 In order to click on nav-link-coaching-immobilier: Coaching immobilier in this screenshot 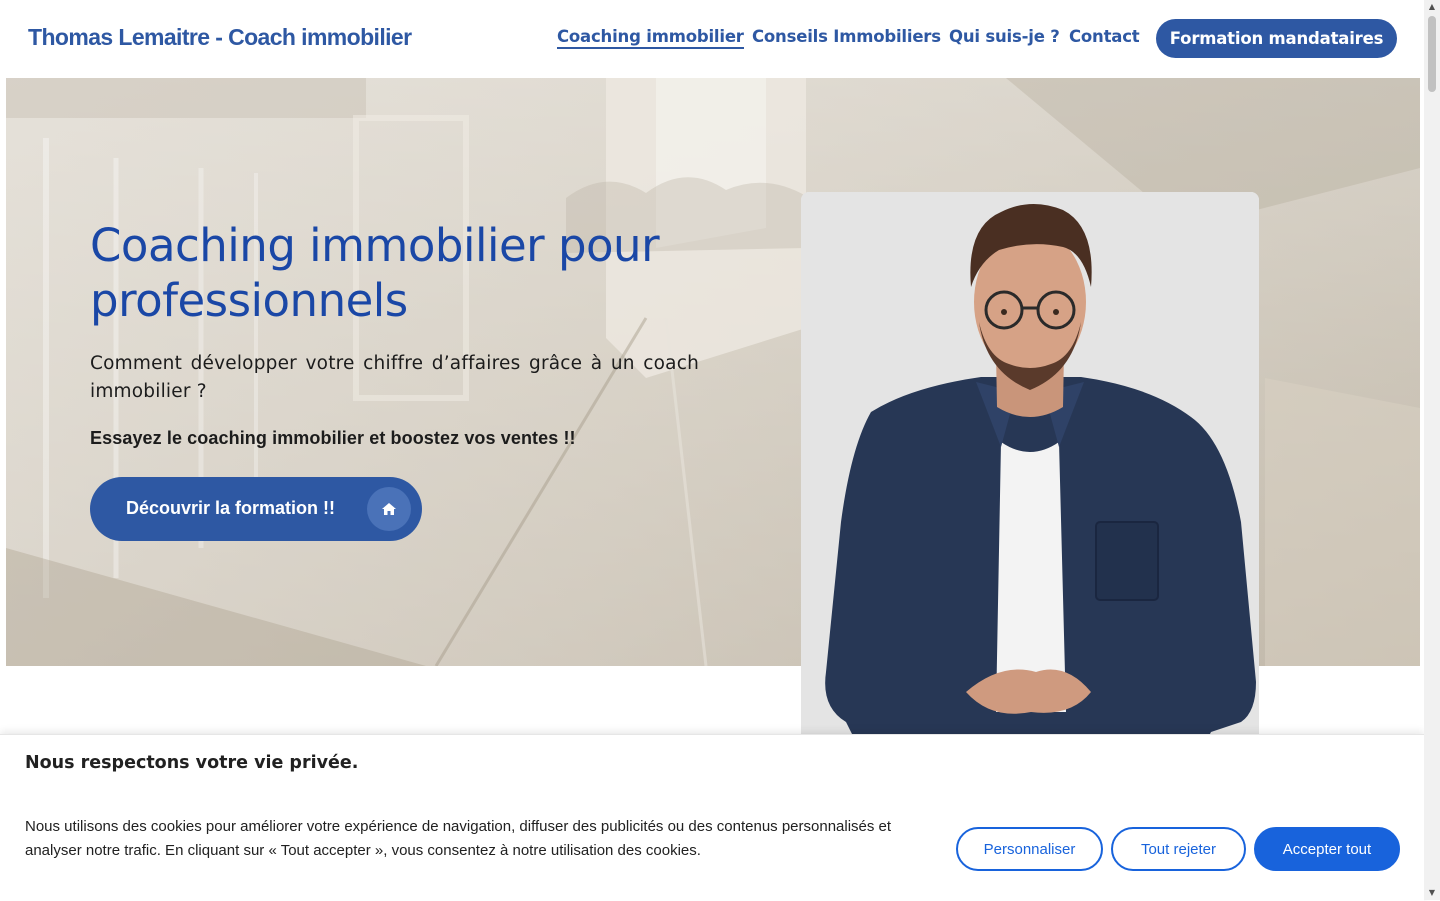, I will do `click(650, 38)`.